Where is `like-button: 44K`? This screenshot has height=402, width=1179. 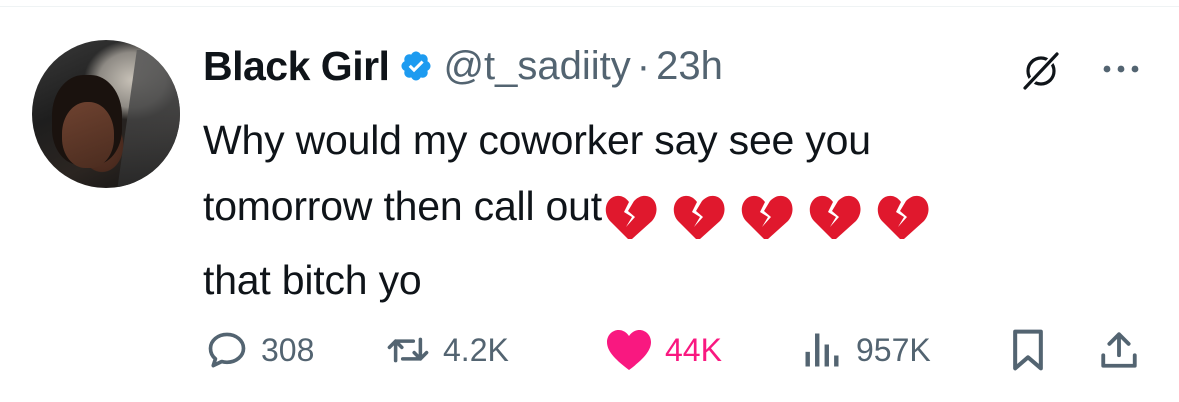
like-button: 44K is located at coordinates (663, 350).